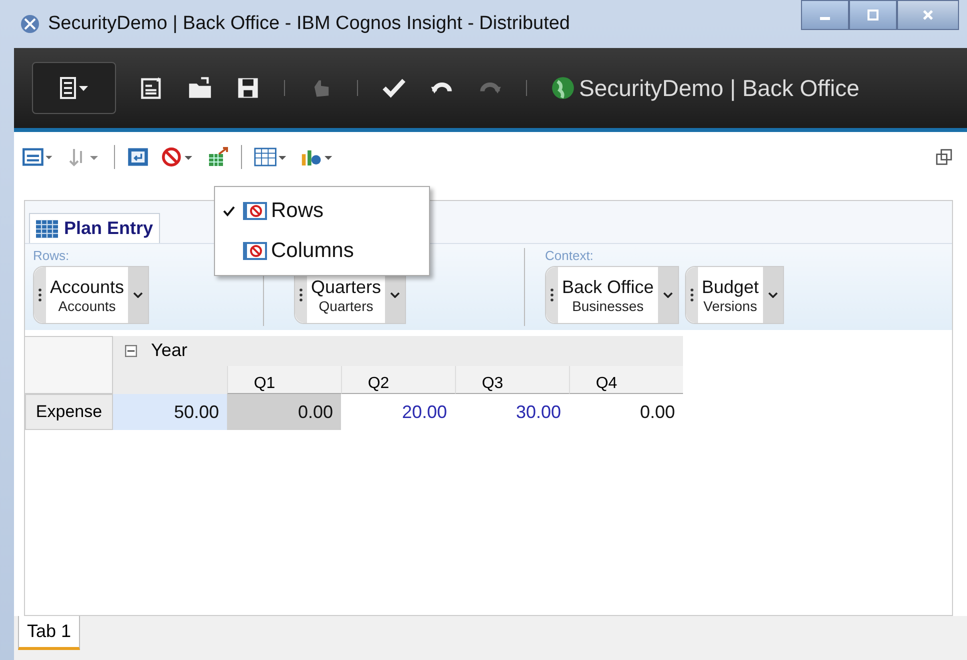 The height and width of the screenshot is (660, 967). Describe the element at coordinates (218, 157) in the screenshot. I see `export-icon` at that location.